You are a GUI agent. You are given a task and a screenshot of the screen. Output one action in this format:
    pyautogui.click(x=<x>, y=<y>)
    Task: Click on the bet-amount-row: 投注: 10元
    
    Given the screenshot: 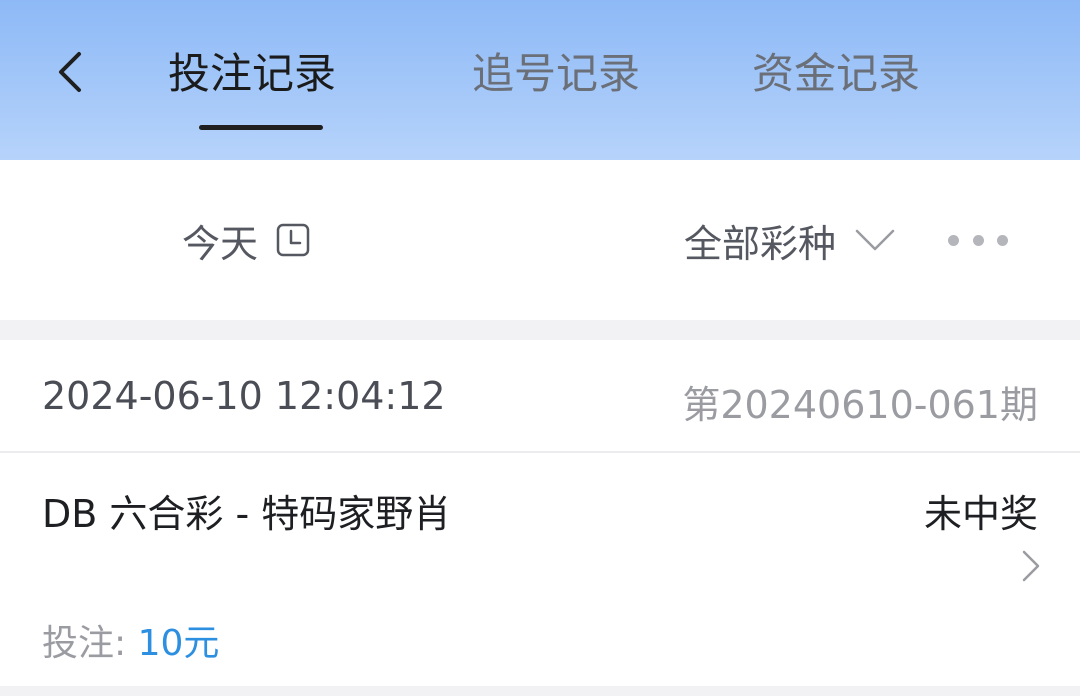 What is the action you would take?
    pyautogui.click(x=130, y=640)
    